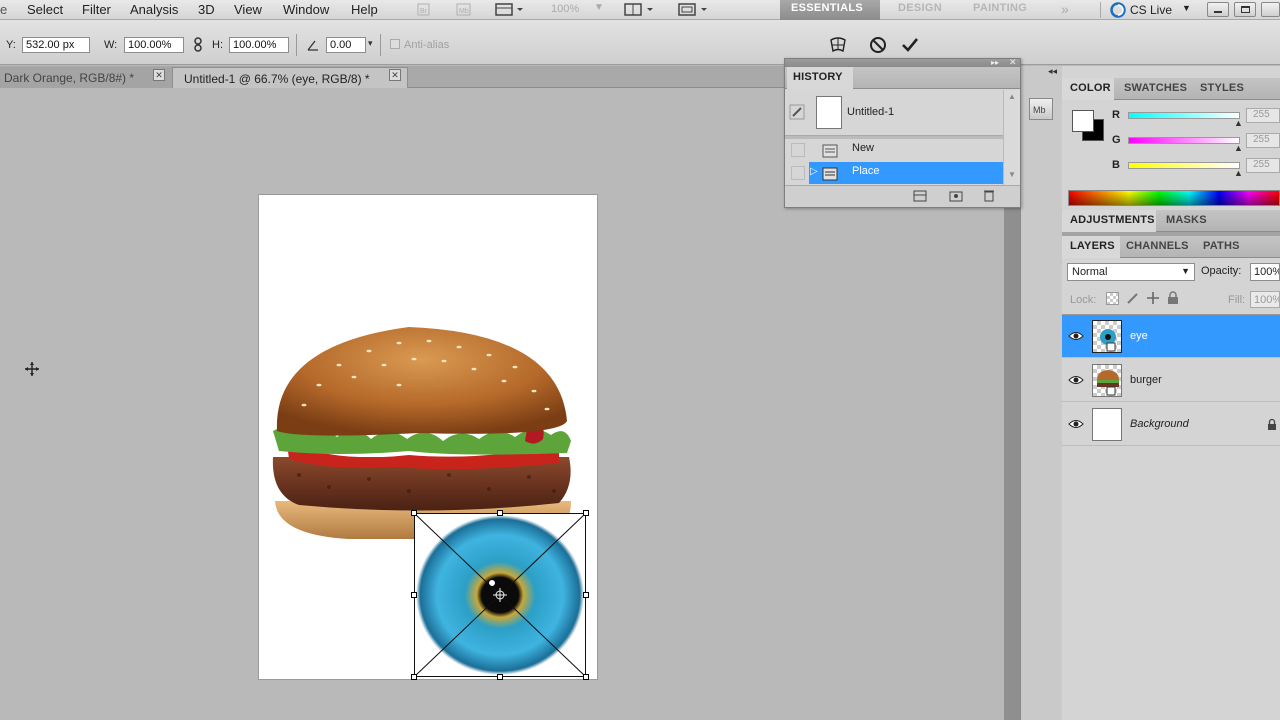 This screenshot has height=720, width=1280. I want to click on color-spectrum-ramp, so click(1174, 198).